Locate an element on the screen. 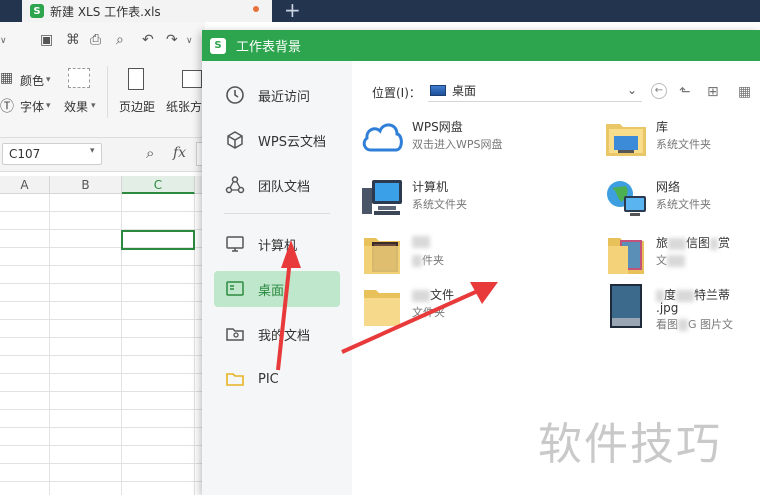 Image resolution: width=760 pixels, height=495 pixels. sidebar-divider is located at coordinates (277, 213).